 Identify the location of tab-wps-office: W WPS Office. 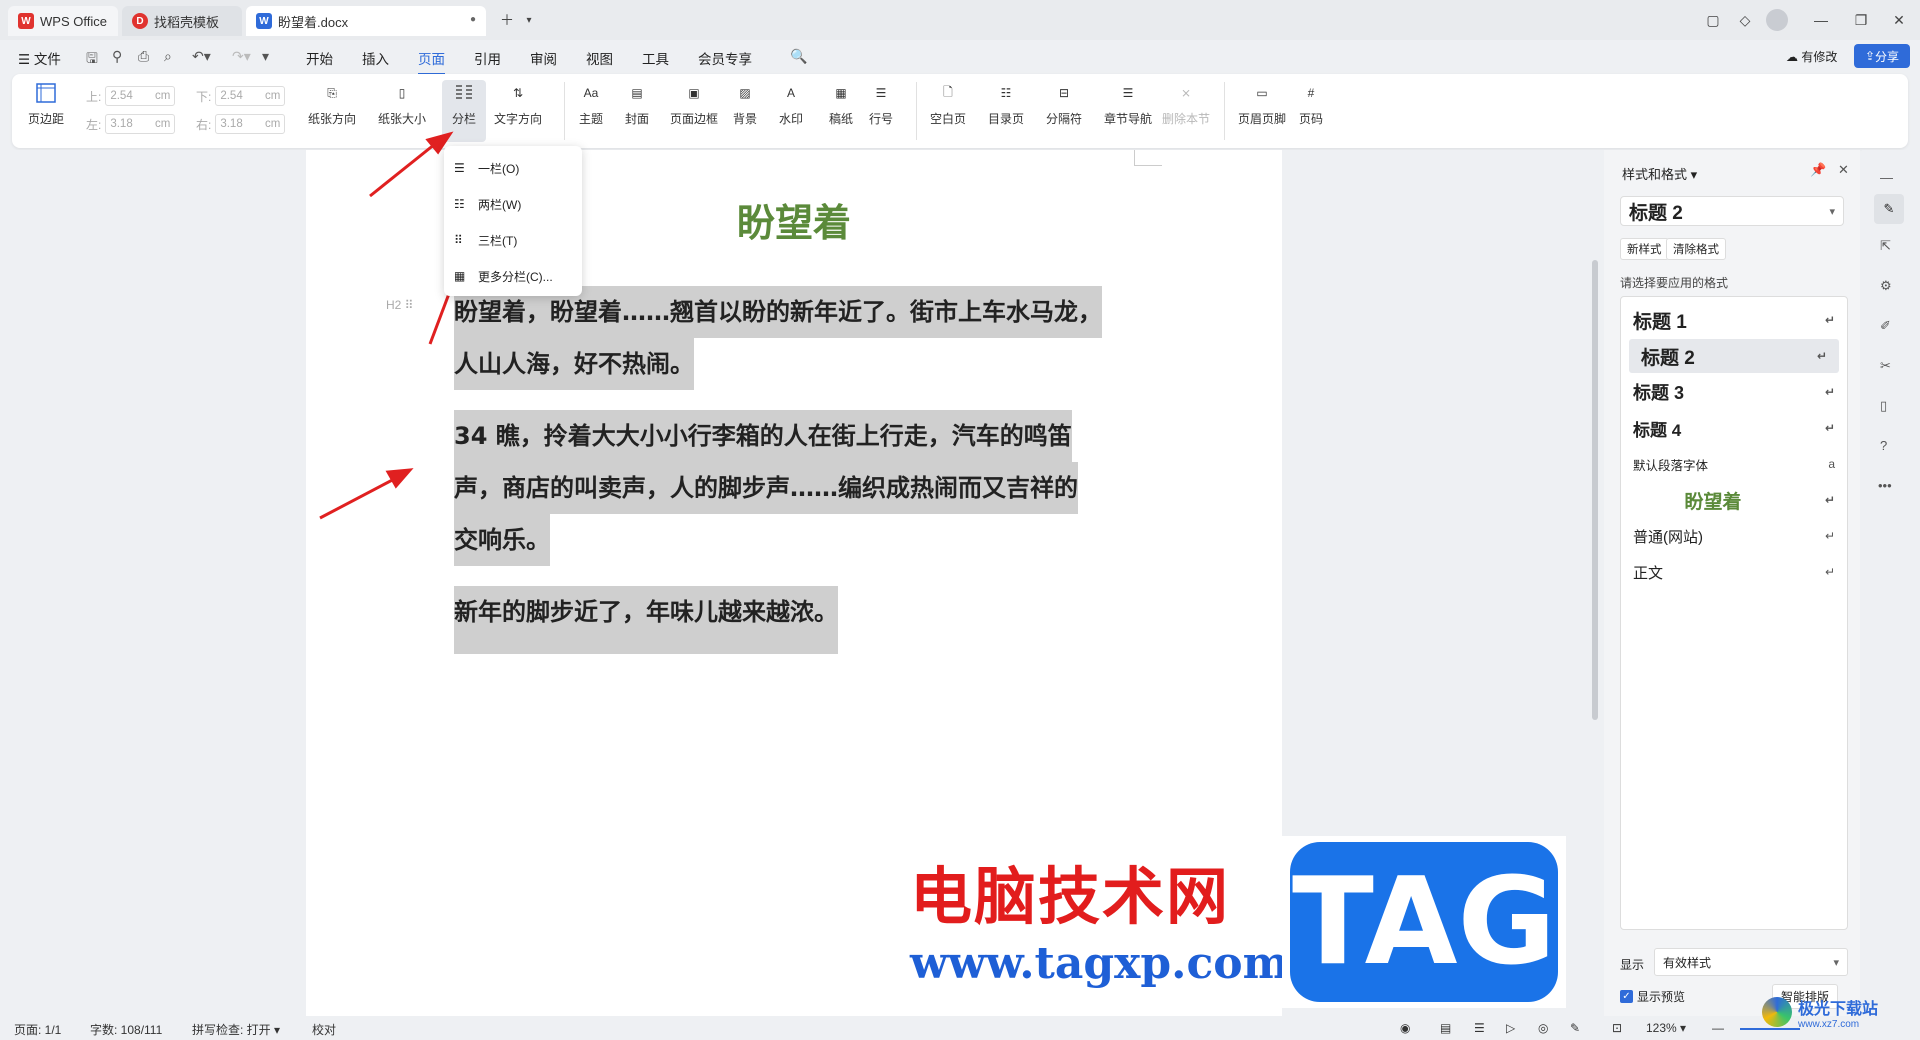
(63, 21).